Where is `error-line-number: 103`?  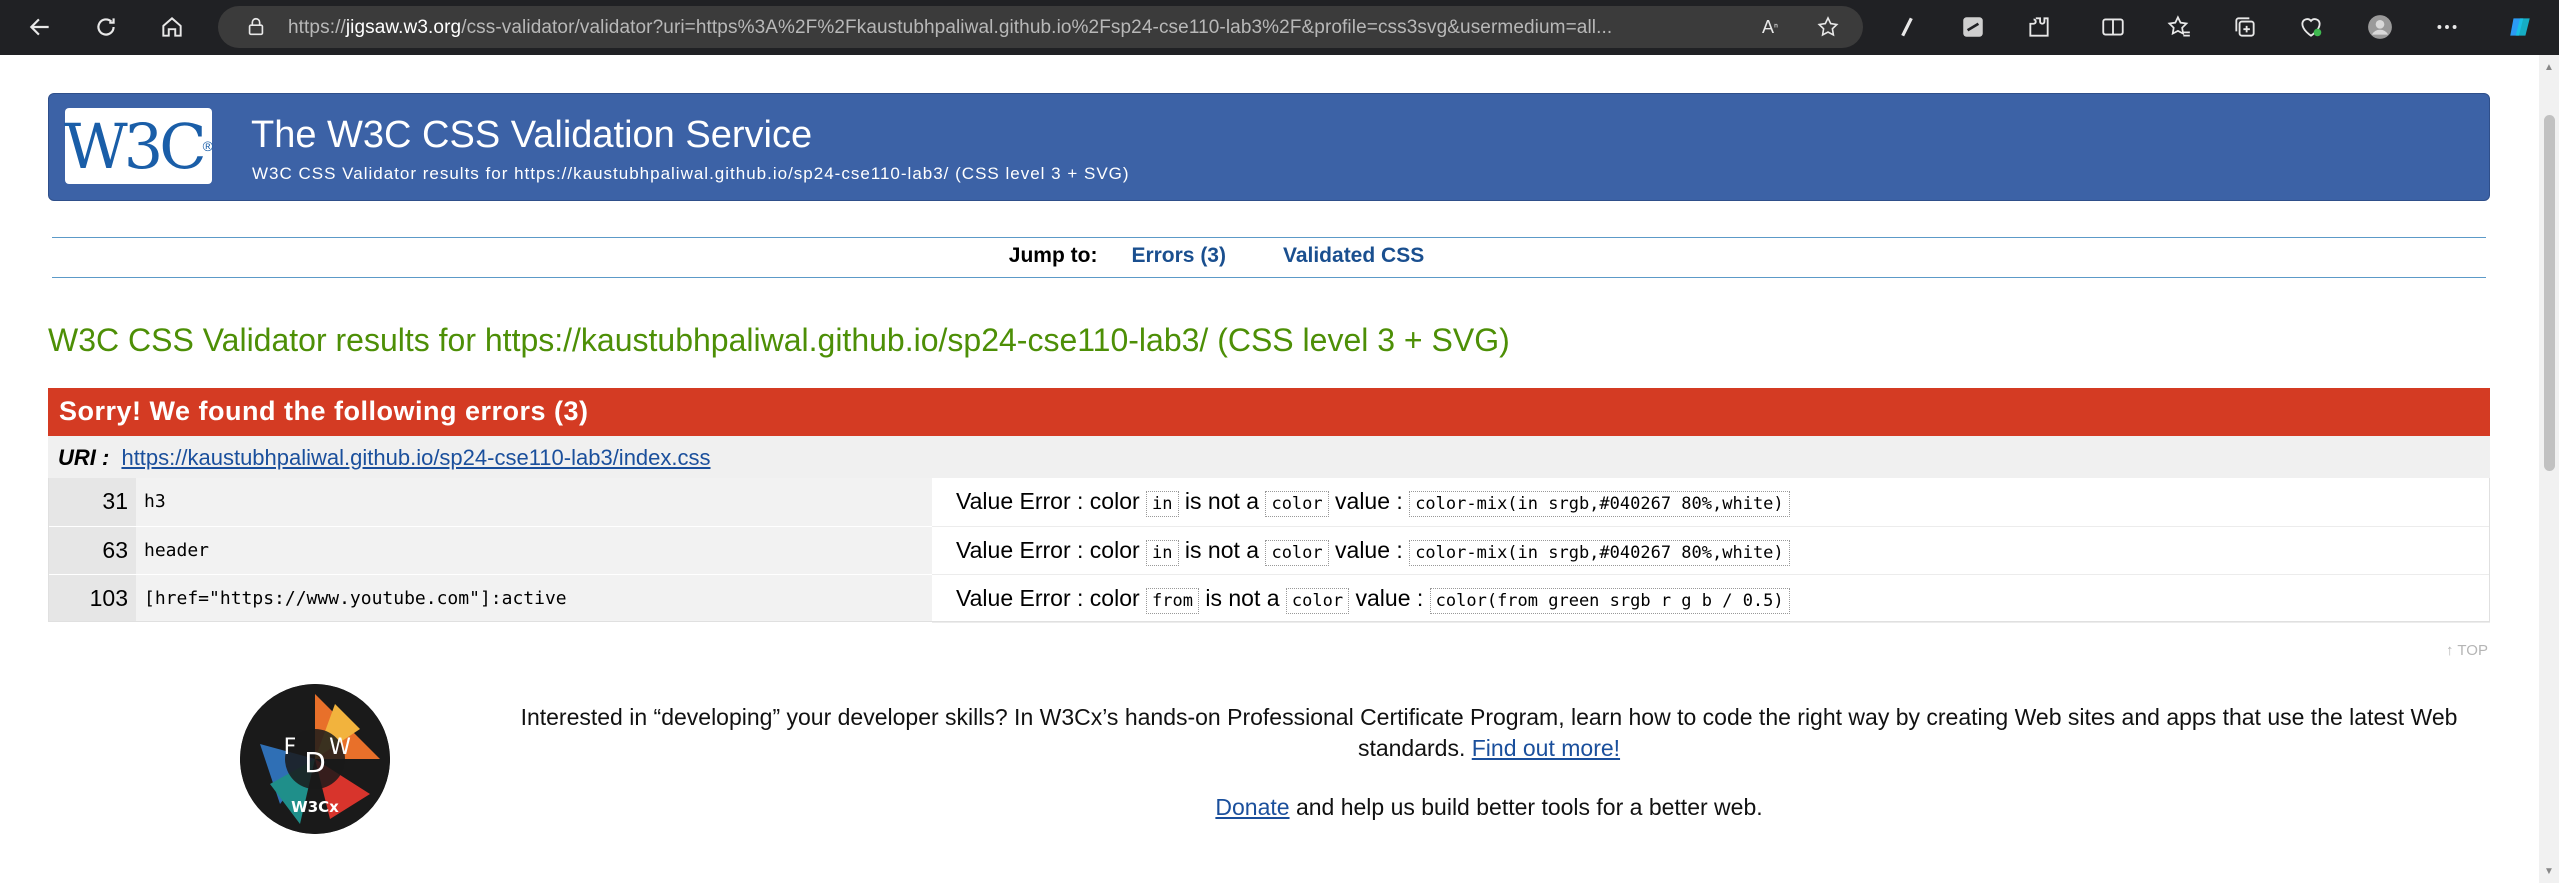 error-line-number: 103 is located at coordinates (92, 598).